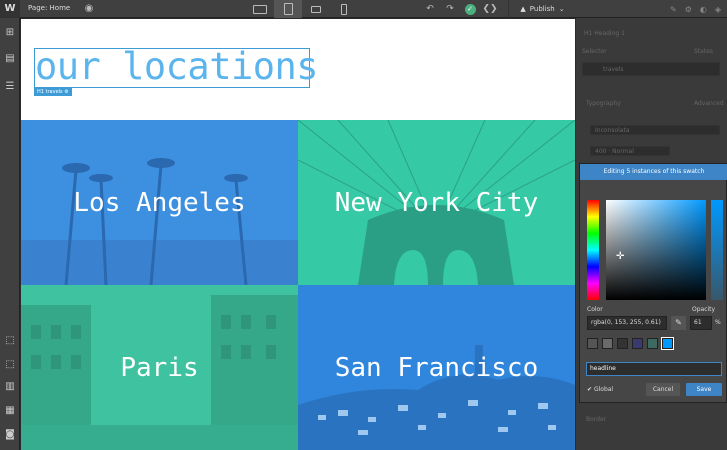 The width and height of the screenshot is (727, 450). Describe the element at coordinates (654, 369) in the screenshot. I see `swatch-name-input: headline` at that location.